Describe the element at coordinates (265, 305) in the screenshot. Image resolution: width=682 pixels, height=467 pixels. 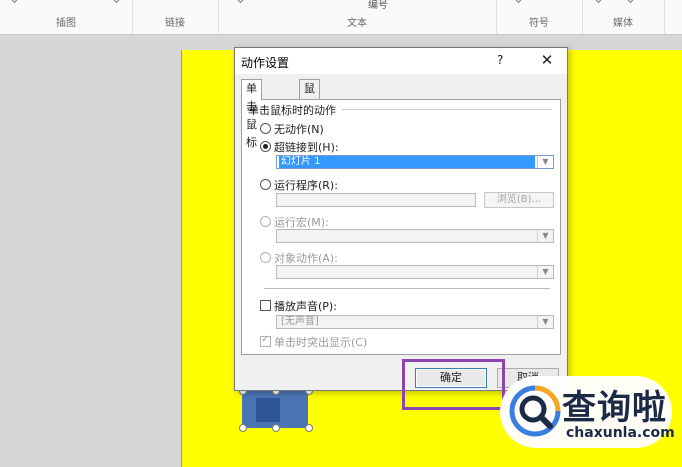
I see `play-sound-checkbox` at that location.